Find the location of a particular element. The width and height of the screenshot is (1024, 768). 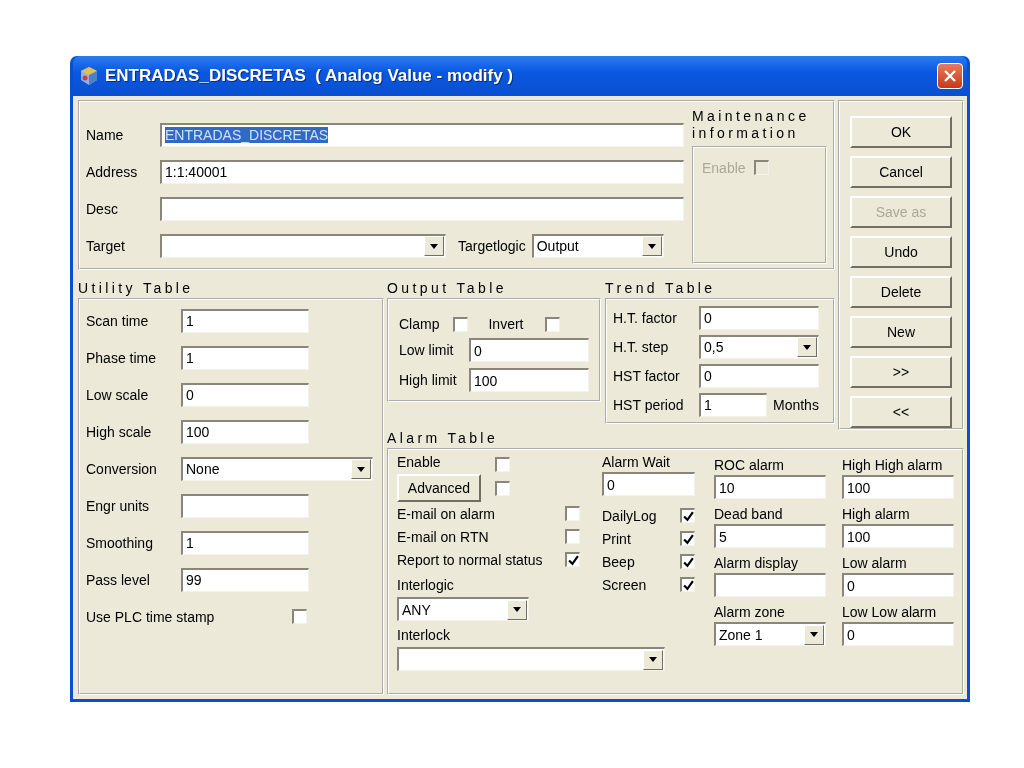

field-label: Target is located at coordinates (106, 245).